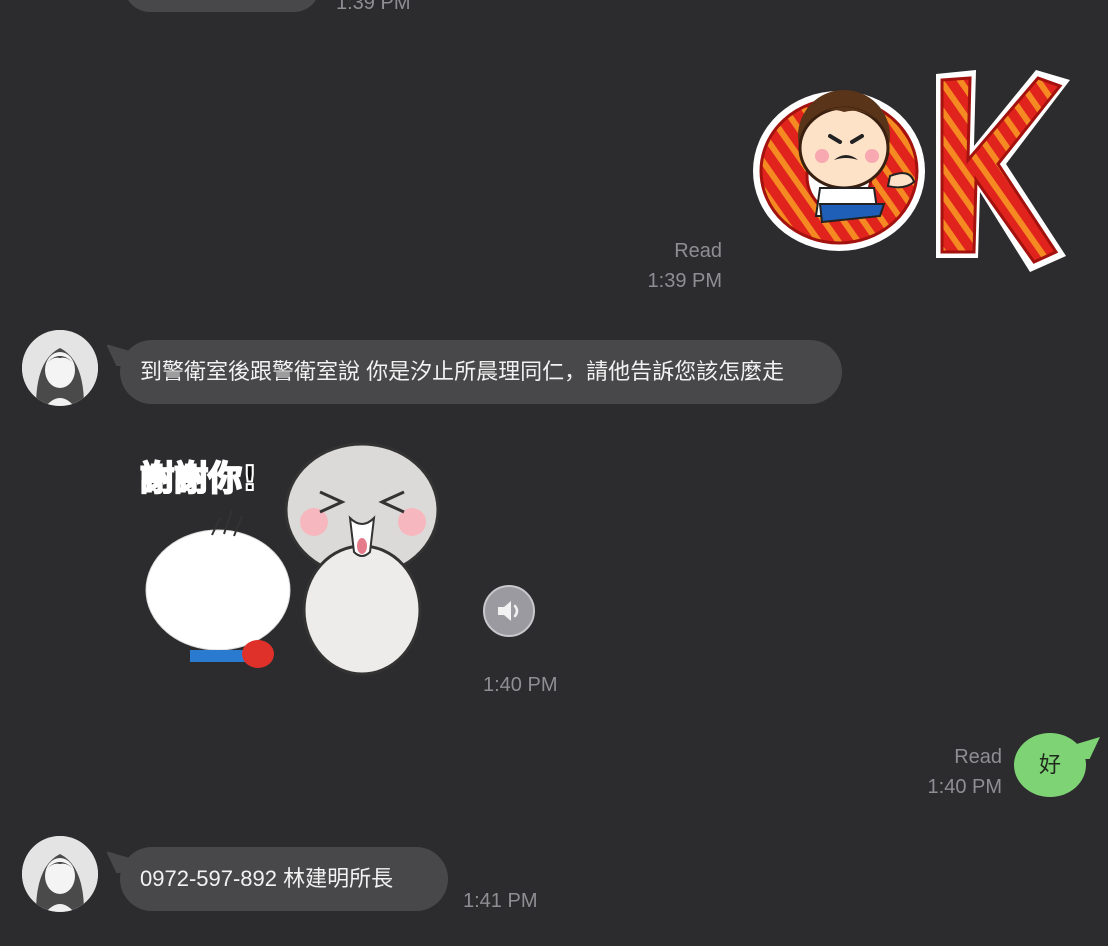  What do you see at coordinates (911, 171) in the screenshot?
I see `ok-sticker-image` at bounding box center [911, 171].